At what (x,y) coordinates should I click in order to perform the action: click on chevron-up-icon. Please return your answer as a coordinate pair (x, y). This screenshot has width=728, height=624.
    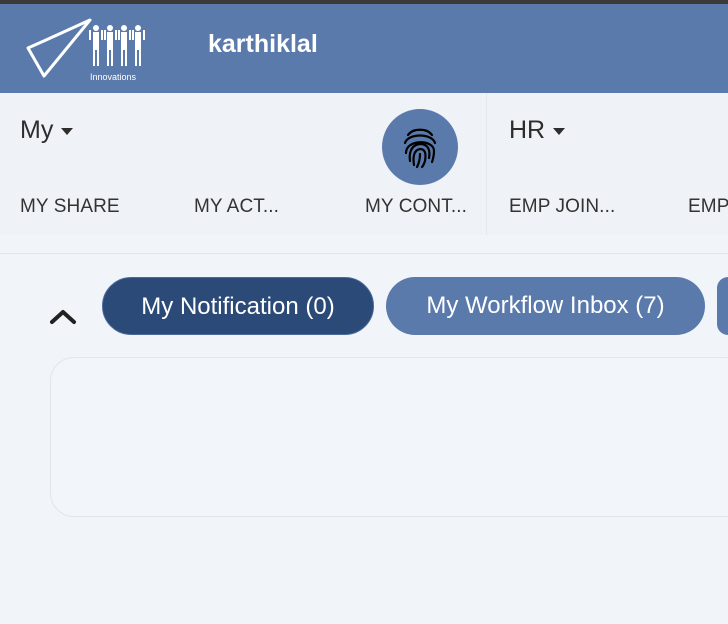
    Looking at the image, I should click on (63, 317).